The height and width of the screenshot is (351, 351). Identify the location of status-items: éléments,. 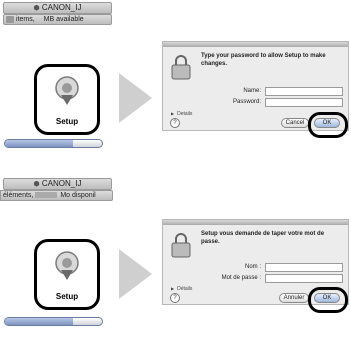
(18, 195).